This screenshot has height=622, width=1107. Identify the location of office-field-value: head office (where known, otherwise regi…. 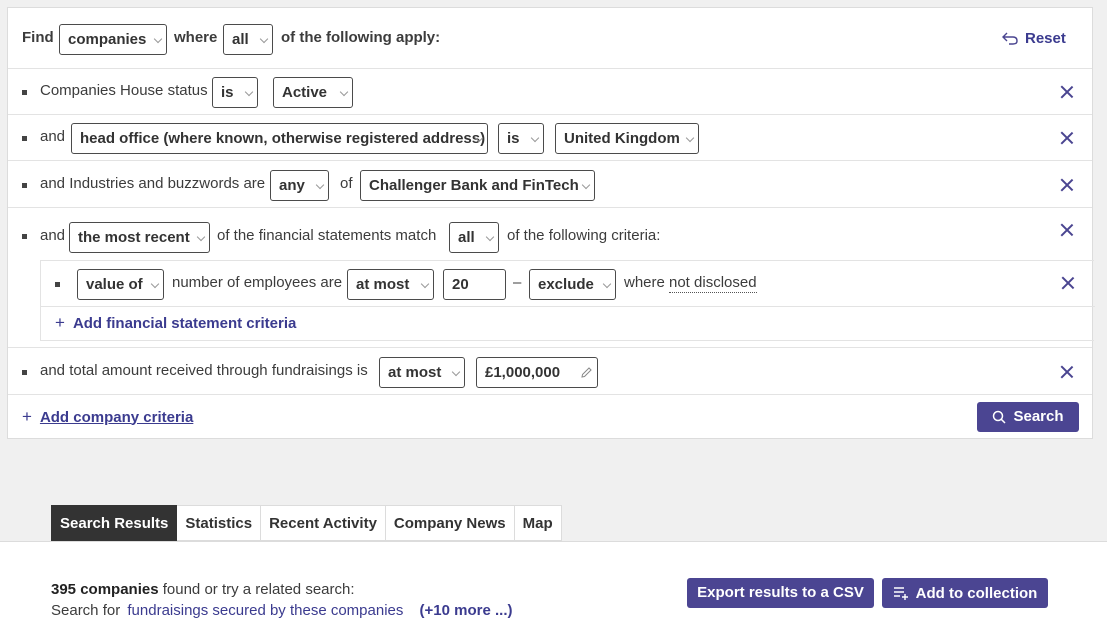
(283, 138).